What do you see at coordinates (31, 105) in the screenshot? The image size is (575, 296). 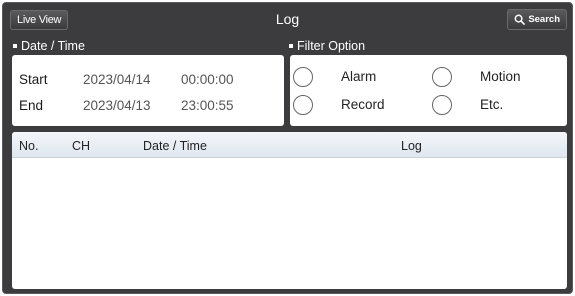 I see `end-label: End` at bounding box center [31, 105].